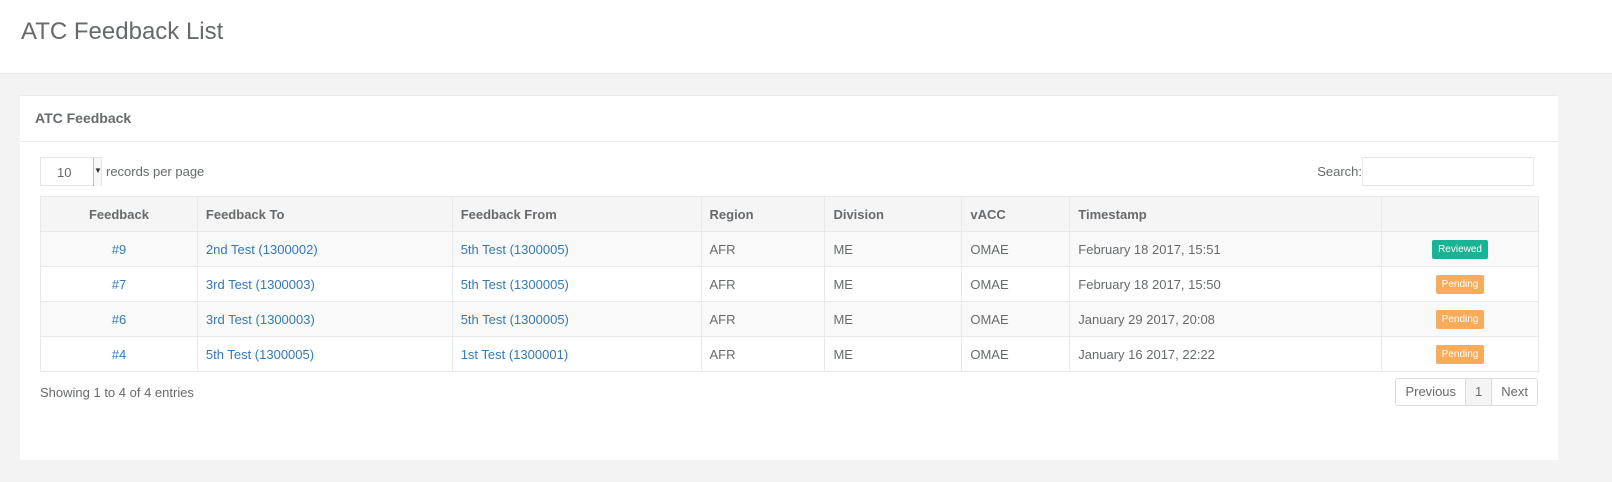 The image size is (1612, 482). Describe the element at coordinates (763, 214) in the screenshot. I see `column-header-region: Region` at that location.